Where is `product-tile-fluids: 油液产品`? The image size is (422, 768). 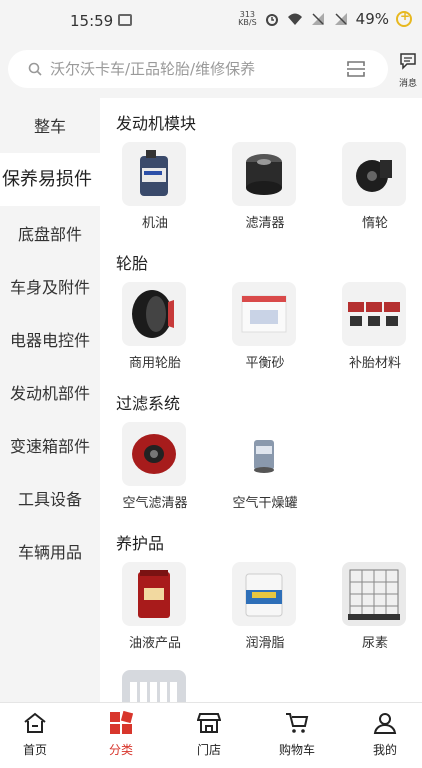 product-tile-fluids: 油液产品 is located at coordinates (155, 607).